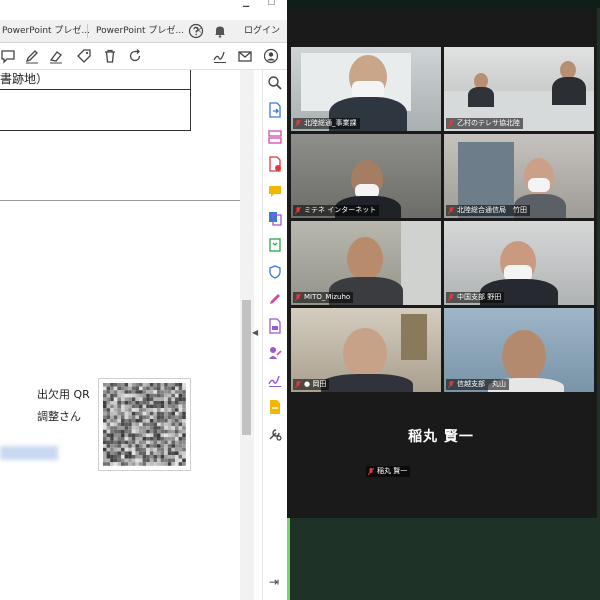  What do you see at coordinates (275, 191) in the screenshot?
I see `comment-tool-icon` at bounding box center [275, 191].